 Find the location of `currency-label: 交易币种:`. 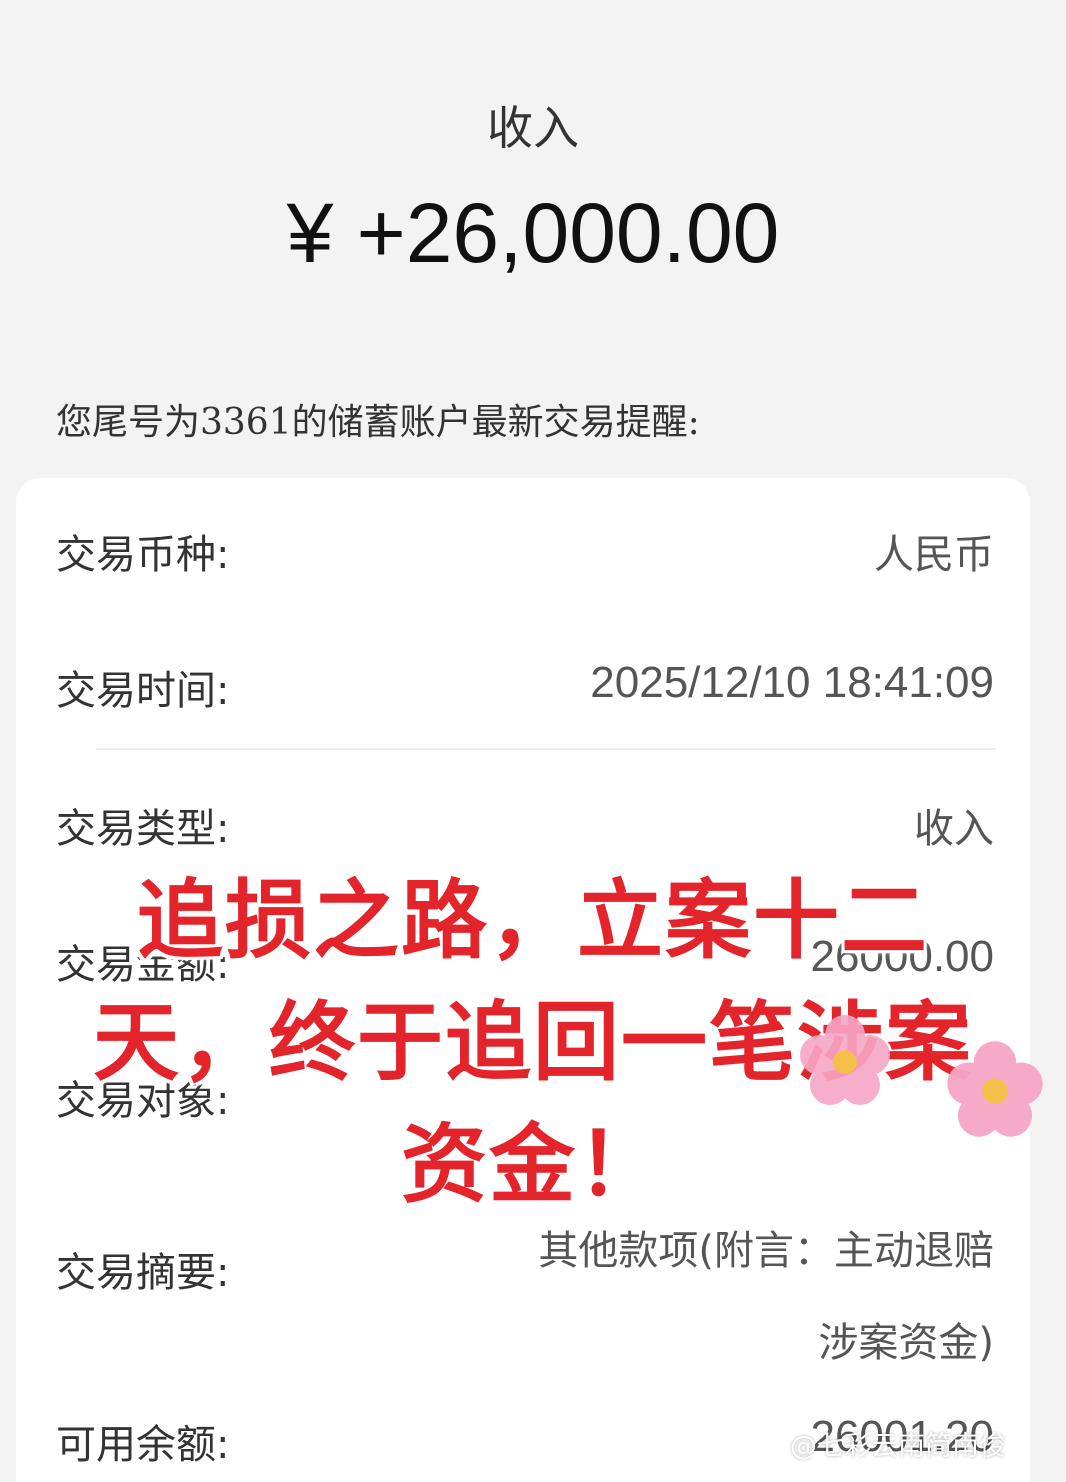

currency-label: 交易币种: is located at coordinates (143, 555).